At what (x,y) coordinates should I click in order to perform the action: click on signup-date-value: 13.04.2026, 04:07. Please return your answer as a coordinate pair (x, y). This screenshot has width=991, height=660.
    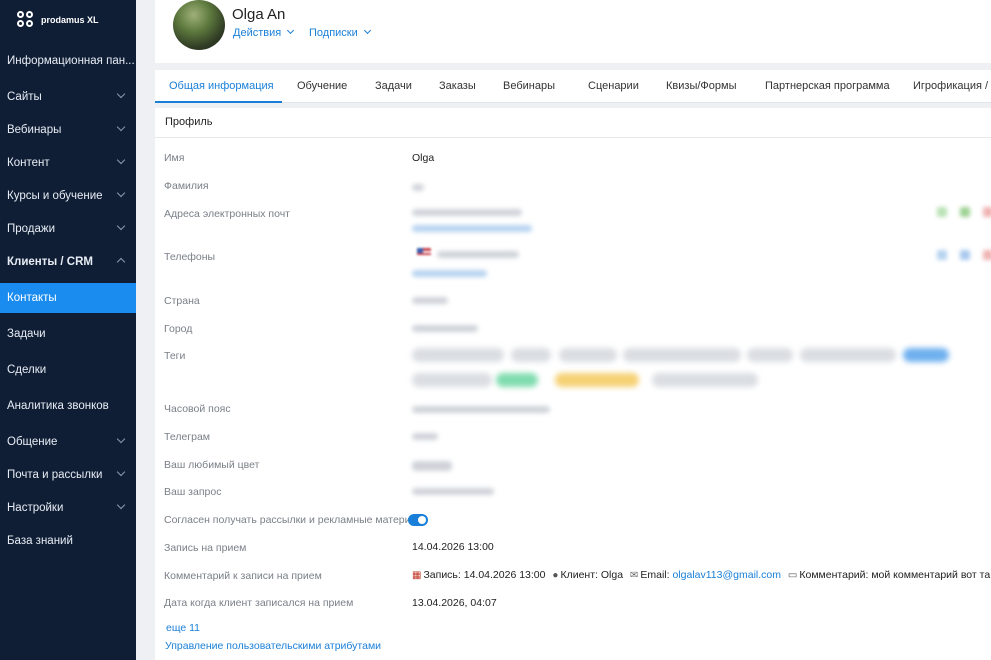
    Looking at the image, I should click on (454, 603).